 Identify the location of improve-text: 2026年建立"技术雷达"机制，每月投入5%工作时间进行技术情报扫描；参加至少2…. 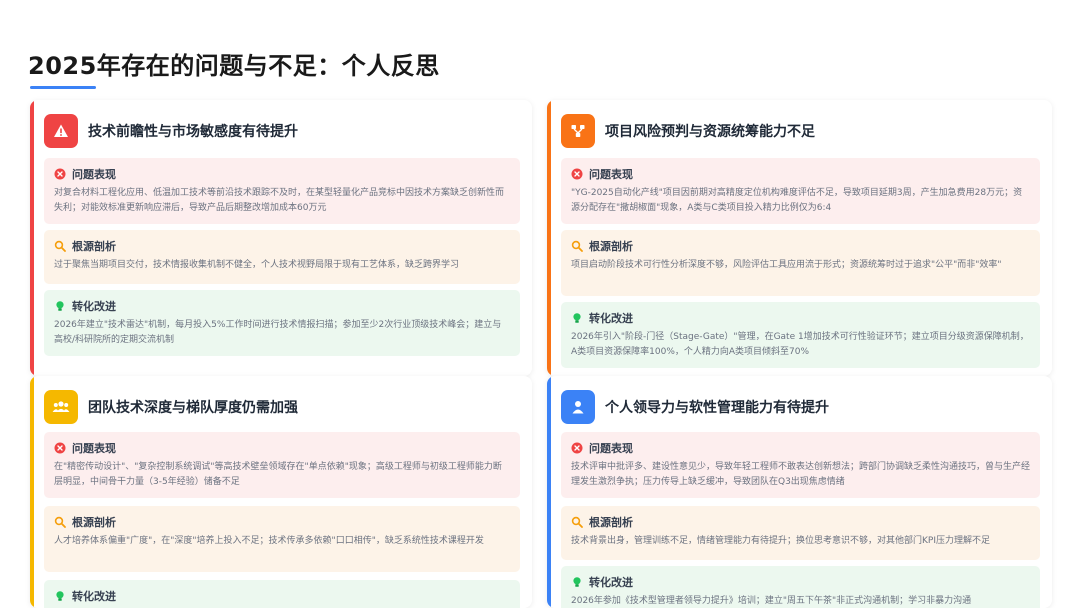
(278, 332).